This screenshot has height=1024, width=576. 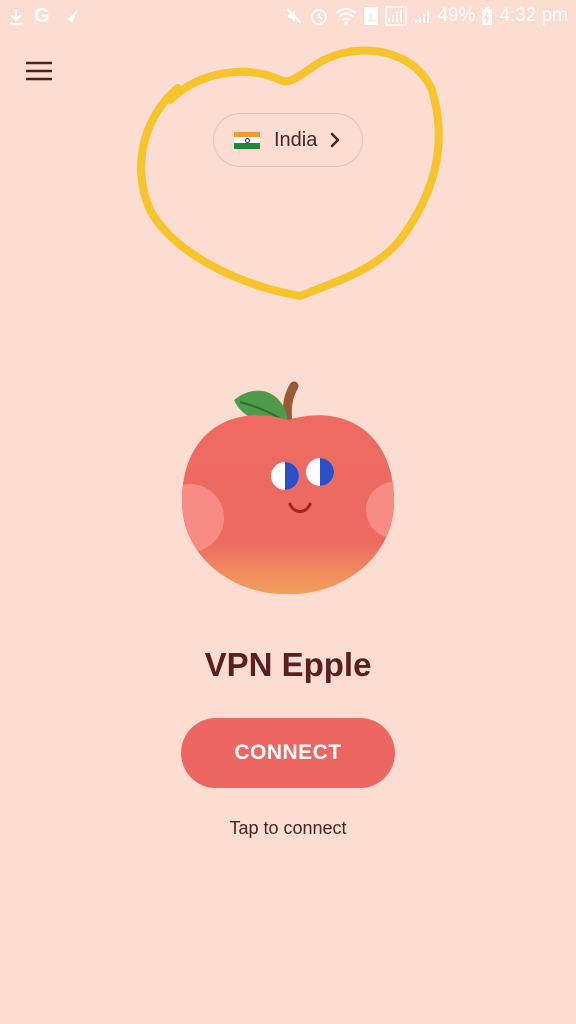 What do you see at coordinates (288, 753) in the screenshot?
I see `connect-button: CONNECT` at bounding box center [288, 753].